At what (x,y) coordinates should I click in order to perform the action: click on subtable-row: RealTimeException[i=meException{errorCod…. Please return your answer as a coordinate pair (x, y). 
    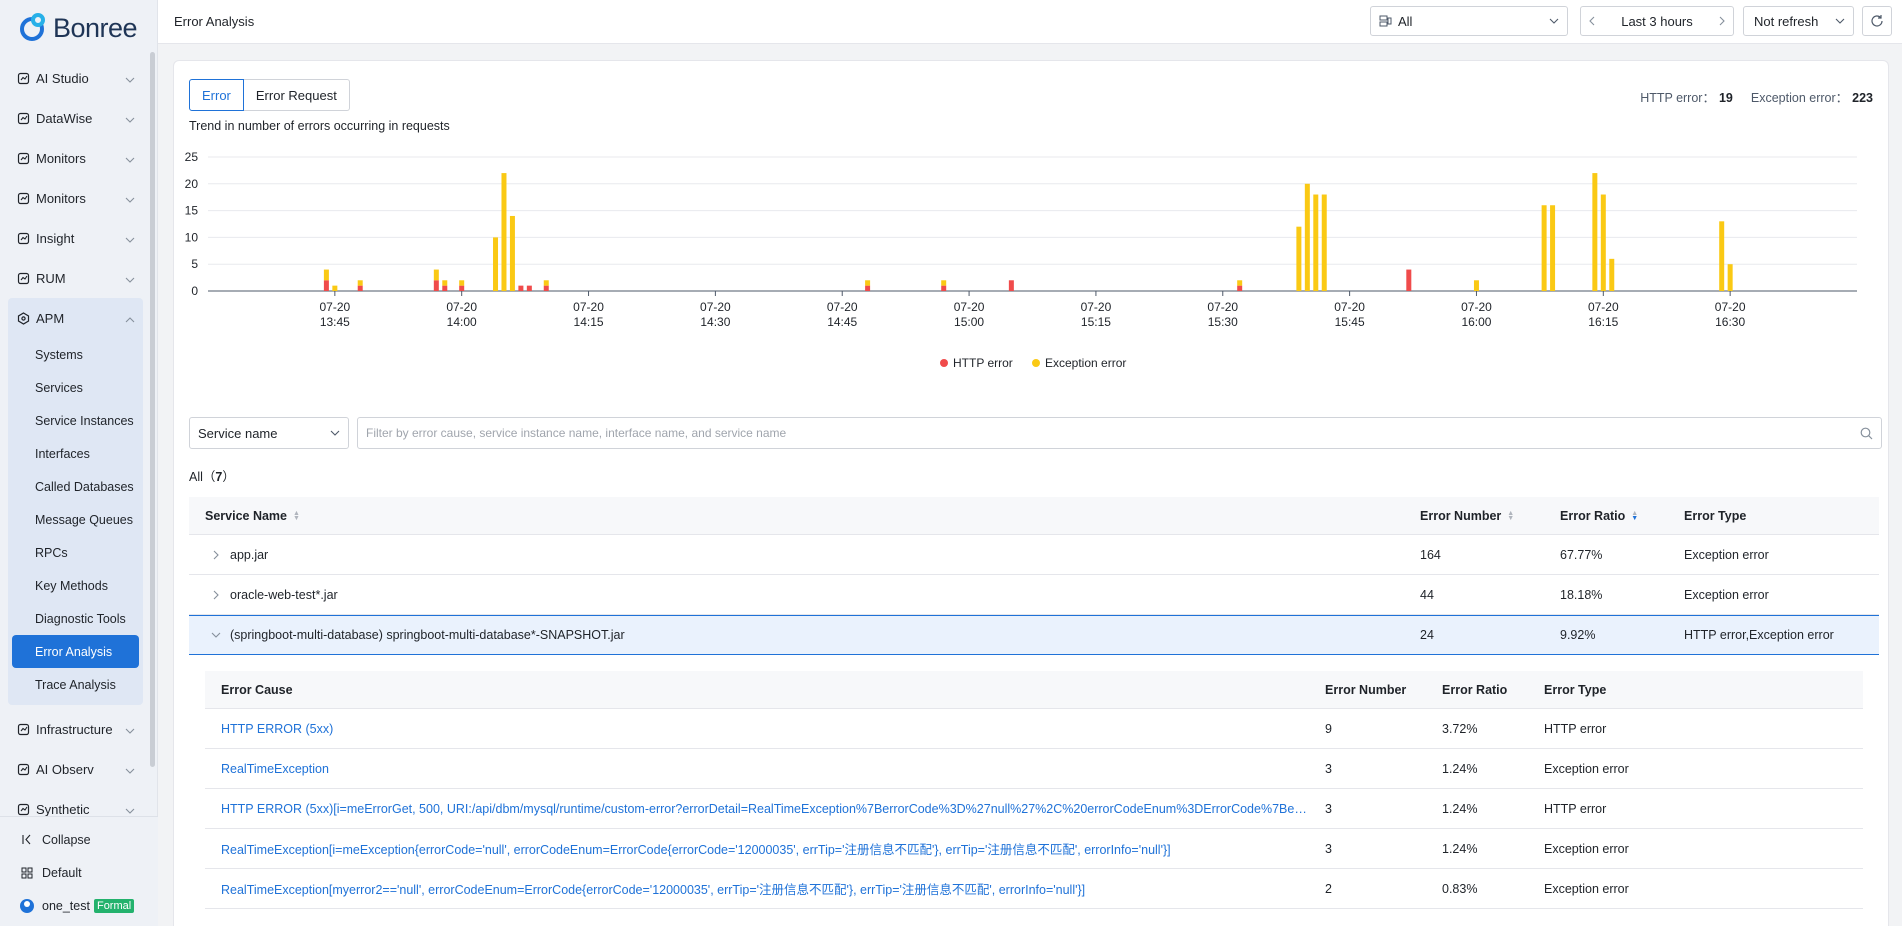
    Looking at the image, I should click on (1034, 849).